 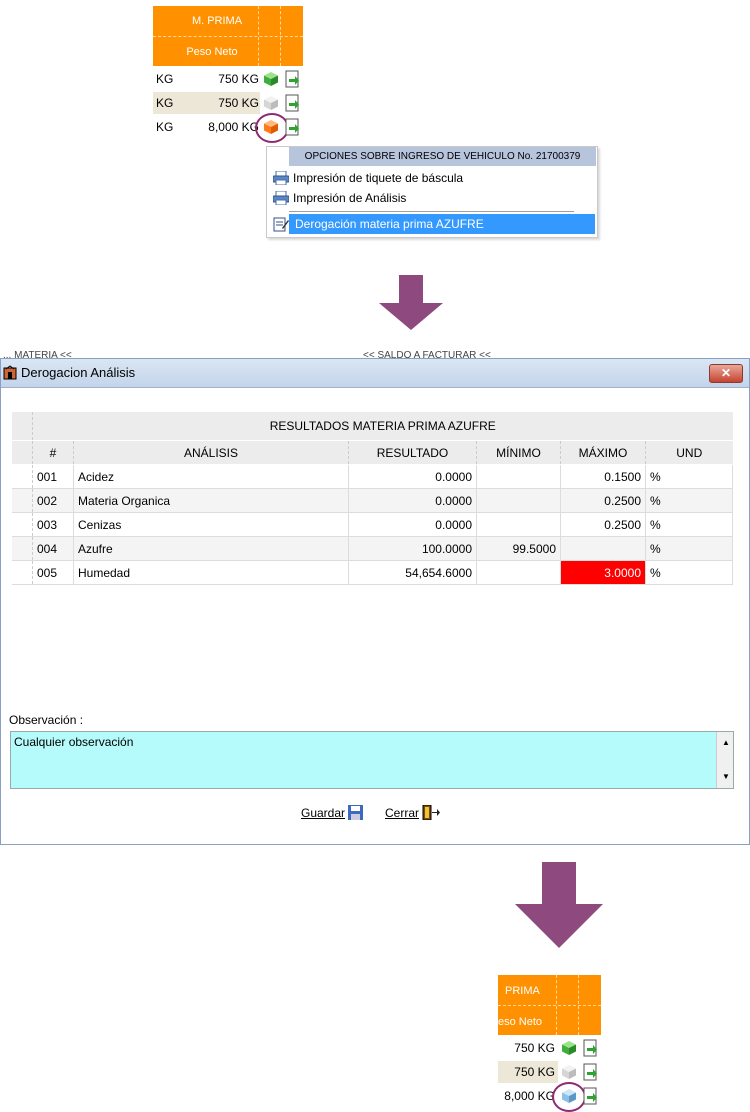 I want to click on result-value: 100.0000, so click(x=412, y=548).